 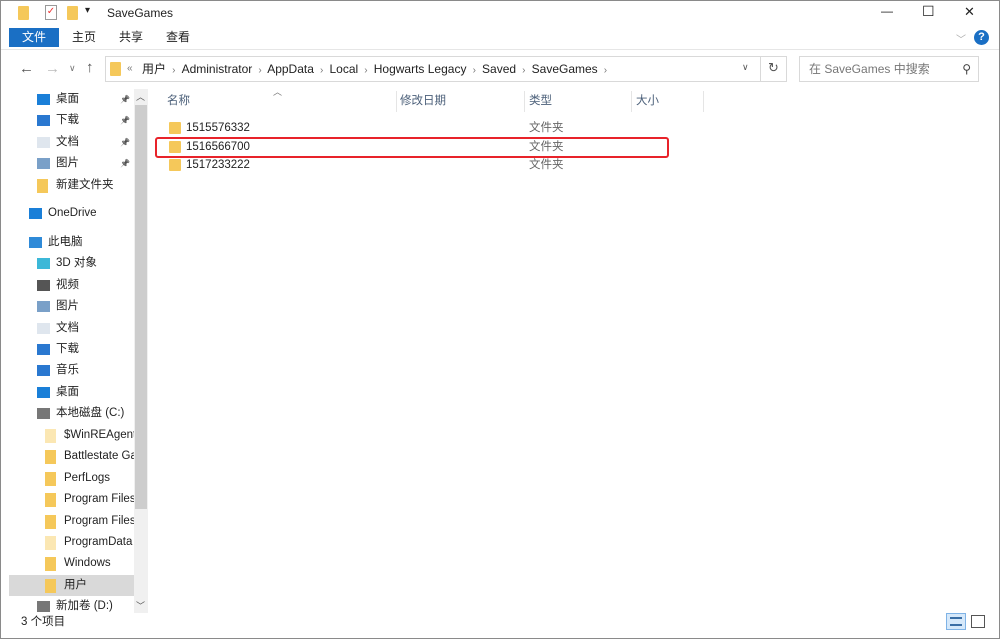 What do you see at coordinates (84, 37) in the screenshot?
I see `tab-home: 主页` at bounding box center [84, 37].